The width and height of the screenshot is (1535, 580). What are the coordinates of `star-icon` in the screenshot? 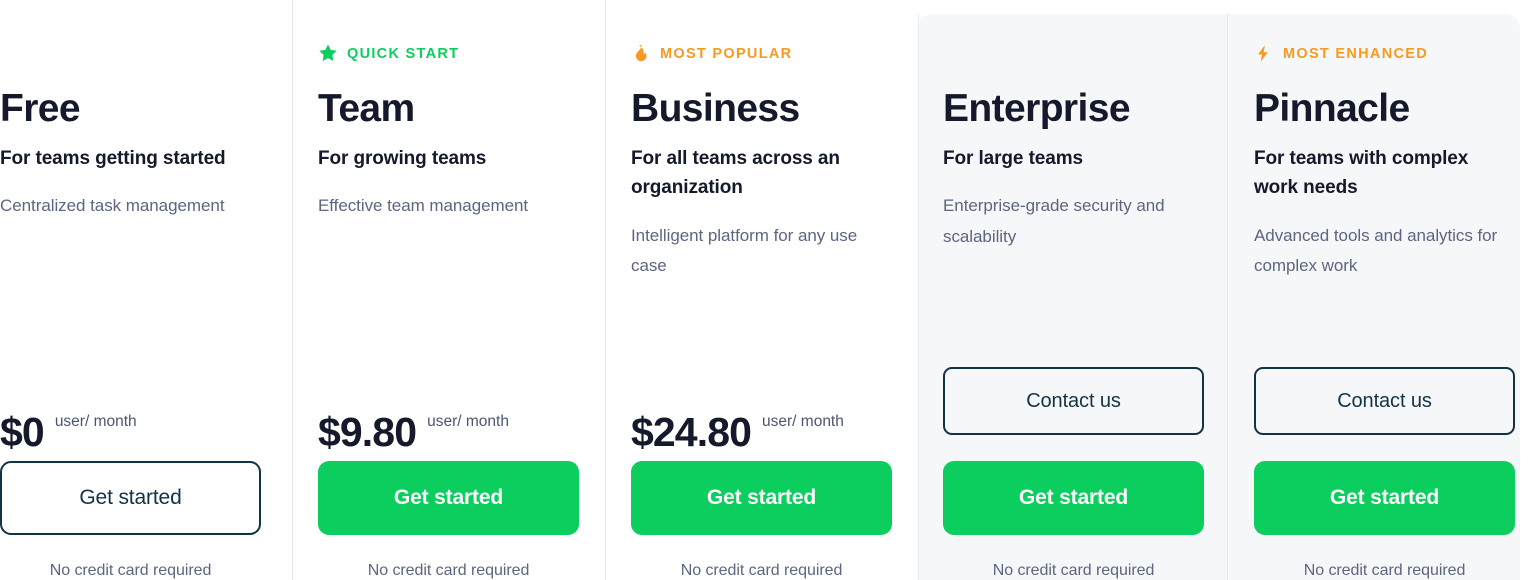 It's located at (328, 54).